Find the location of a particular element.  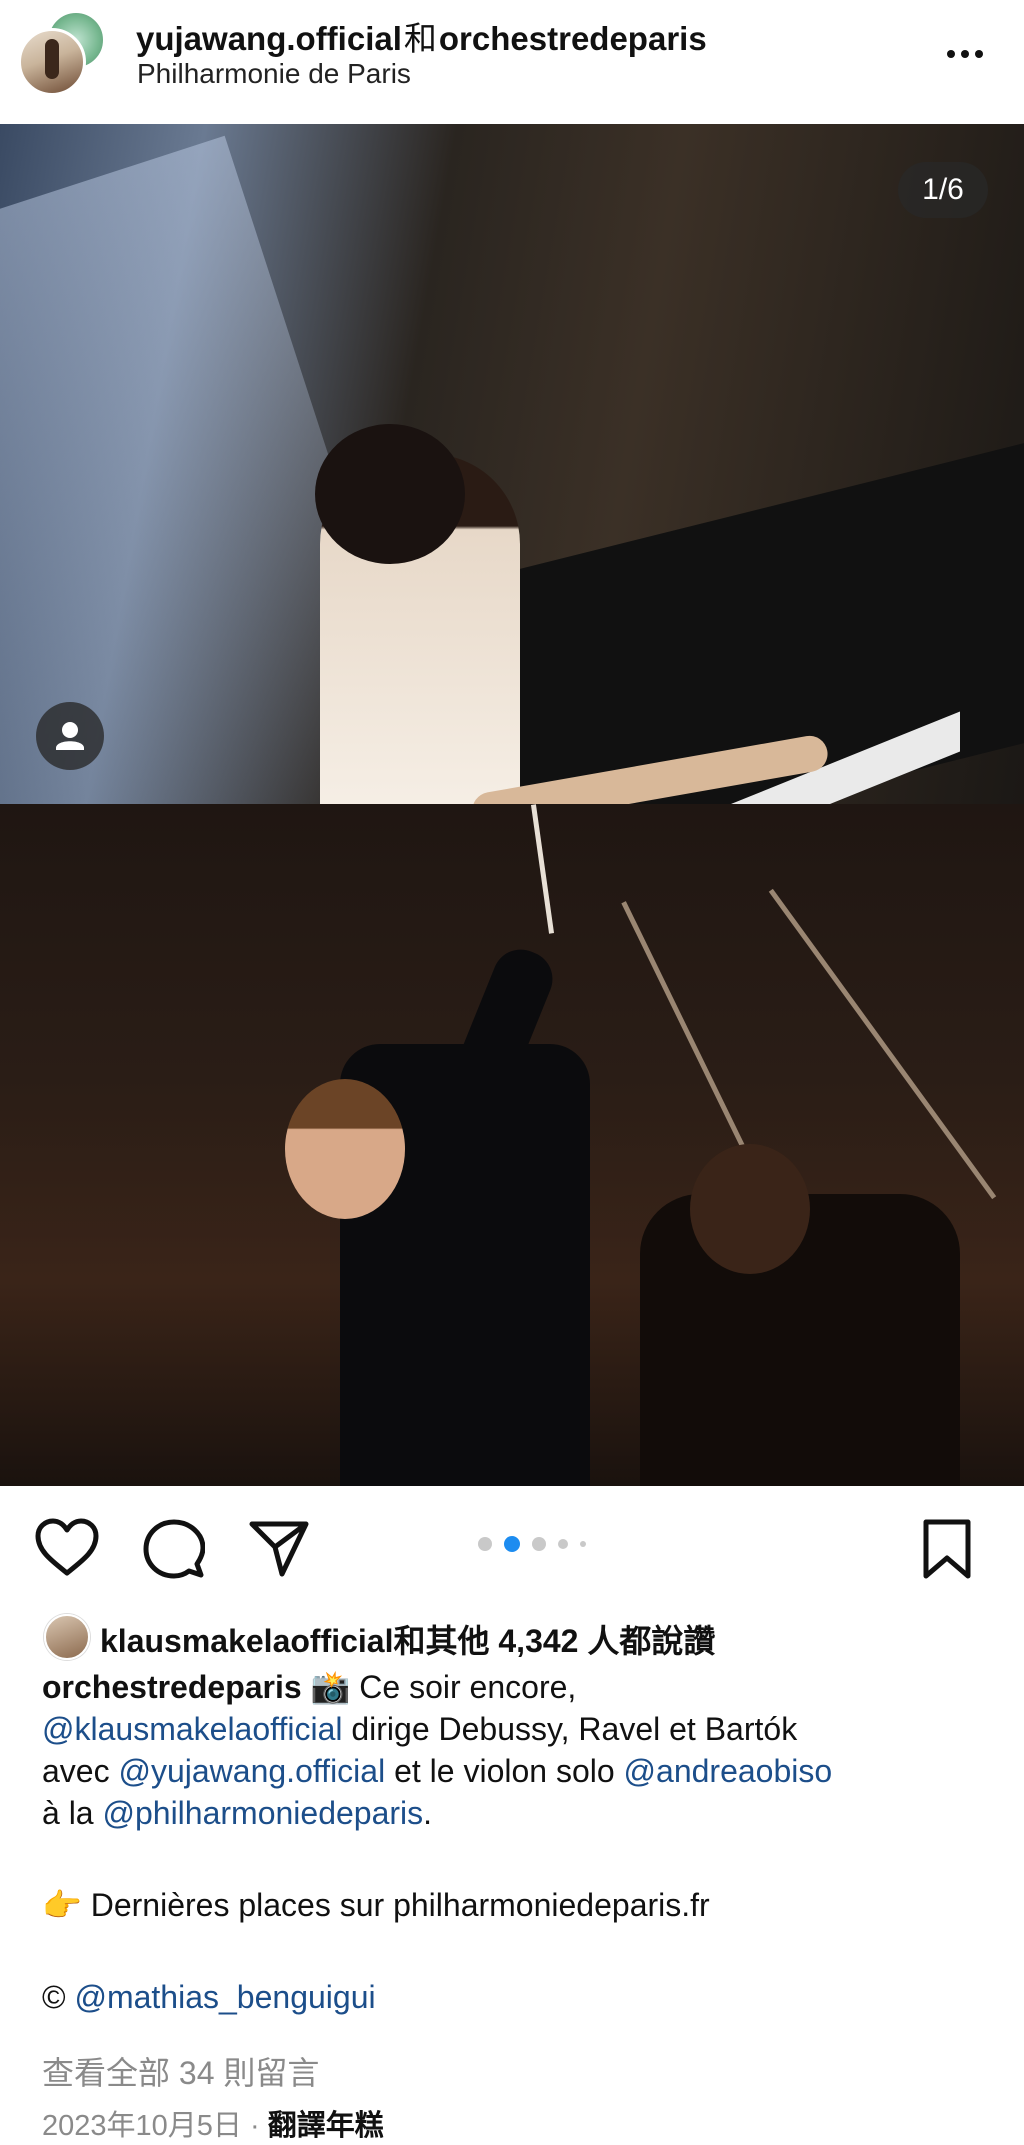

more-options-button is located at coordinates (965, 52).